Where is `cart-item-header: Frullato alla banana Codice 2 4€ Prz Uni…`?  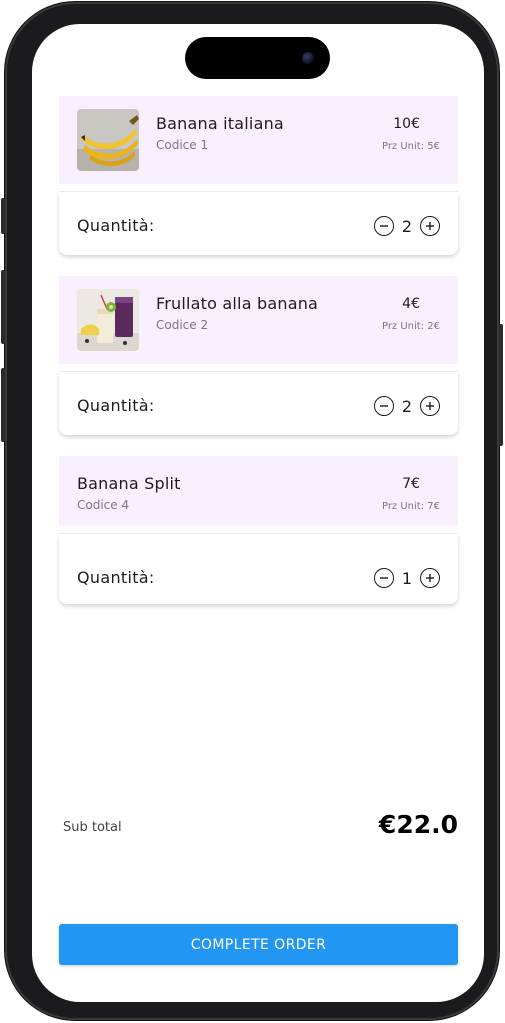 cart-item-header: Frullato alla banana Codice 2 4€ Prz Uni… is located at coordinates (258, 320).